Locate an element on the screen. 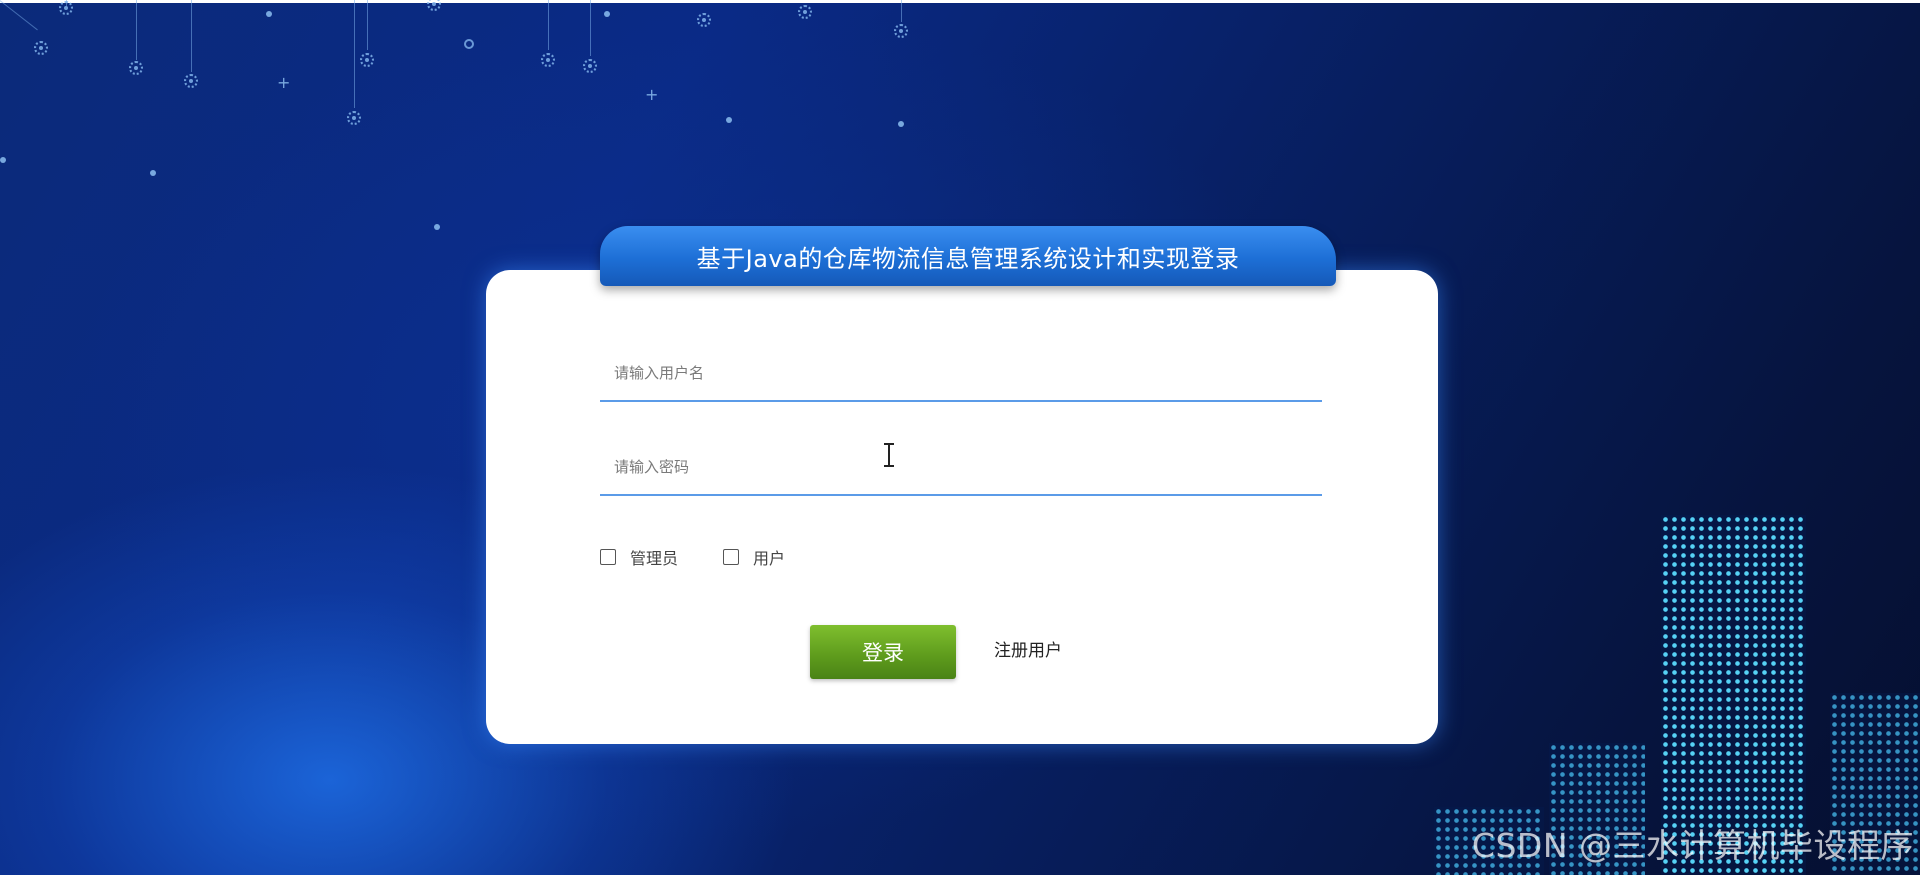 Image resolution: width=1920 pixels, height=875 pixels. username-field is located at coordinates (961, 374).